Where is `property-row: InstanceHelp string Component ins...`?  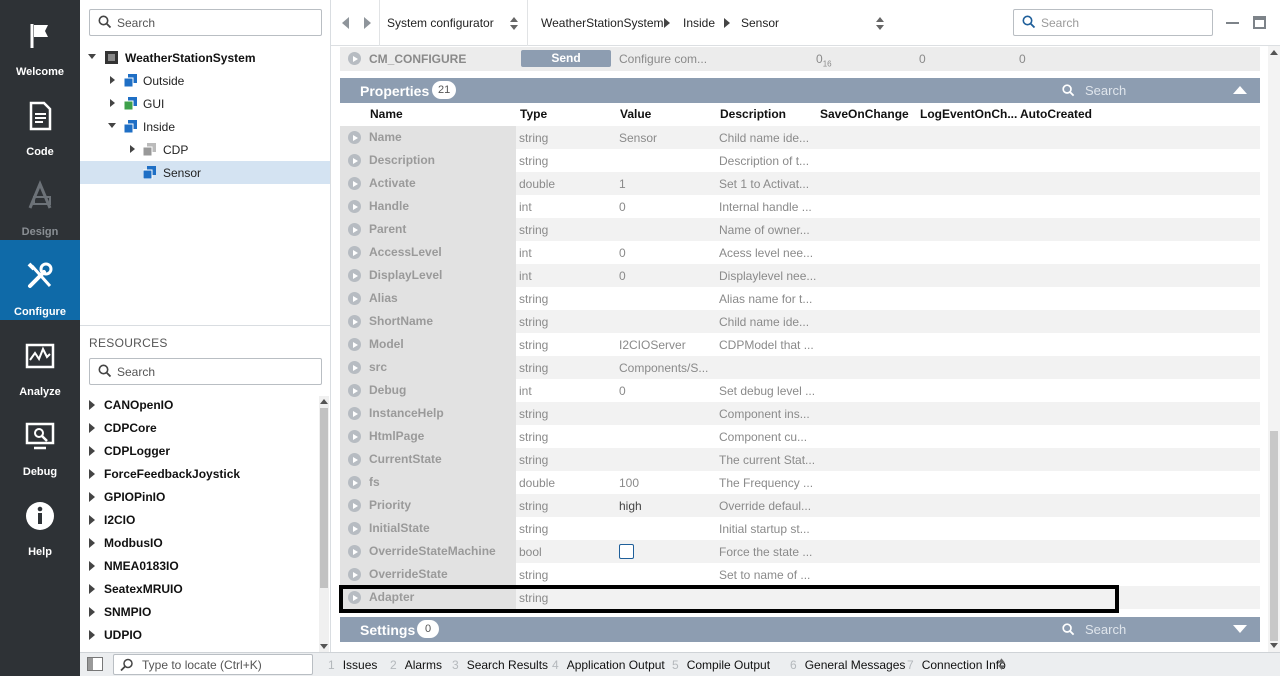 property-row: InstanceHelp string Component ins... is located at coordinates (800, 413).